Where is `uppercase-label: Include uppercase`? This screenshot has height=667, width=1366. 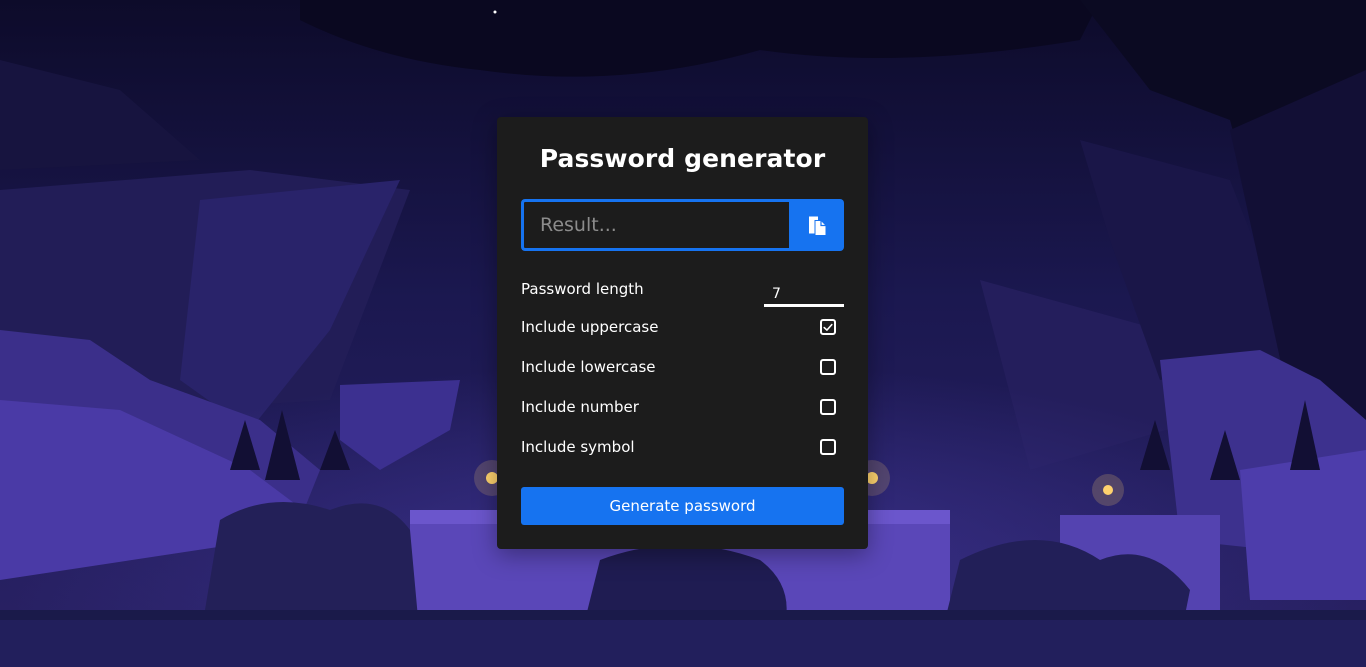 uppercase-label: Include uppercase is located at coordinates (590, 327).